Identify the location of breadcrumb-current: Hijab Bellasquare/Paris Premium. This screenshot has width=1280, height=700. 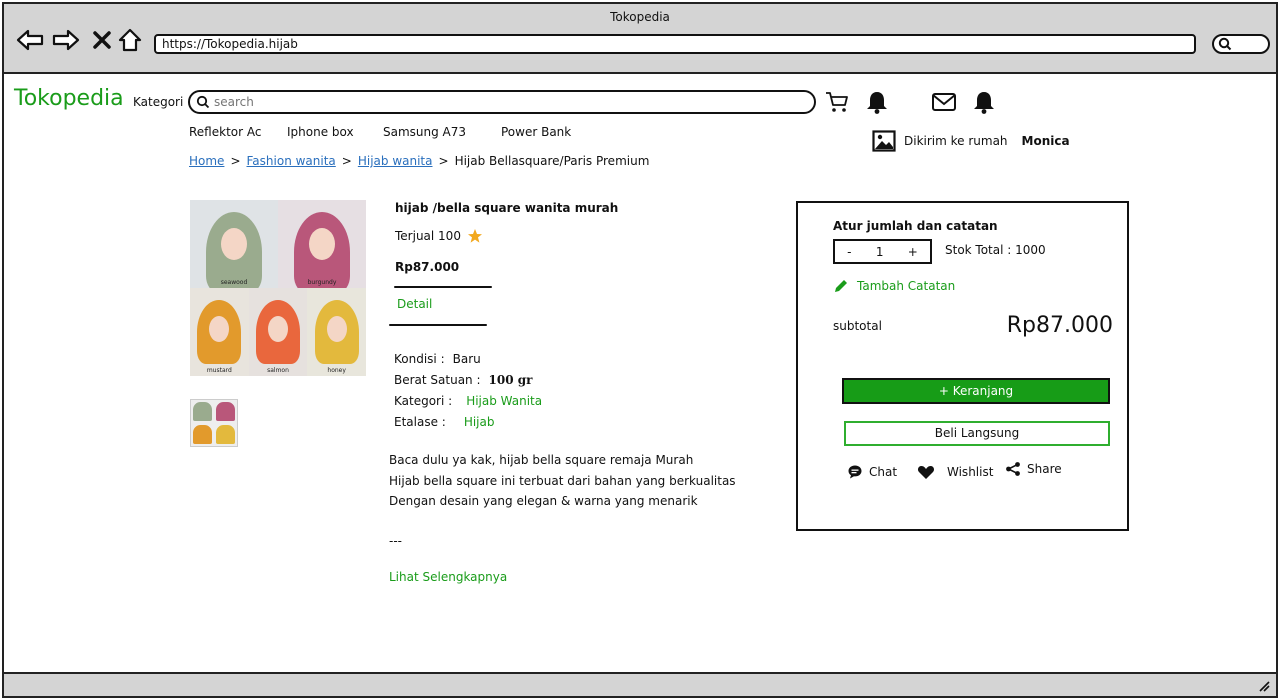
(552, 161).